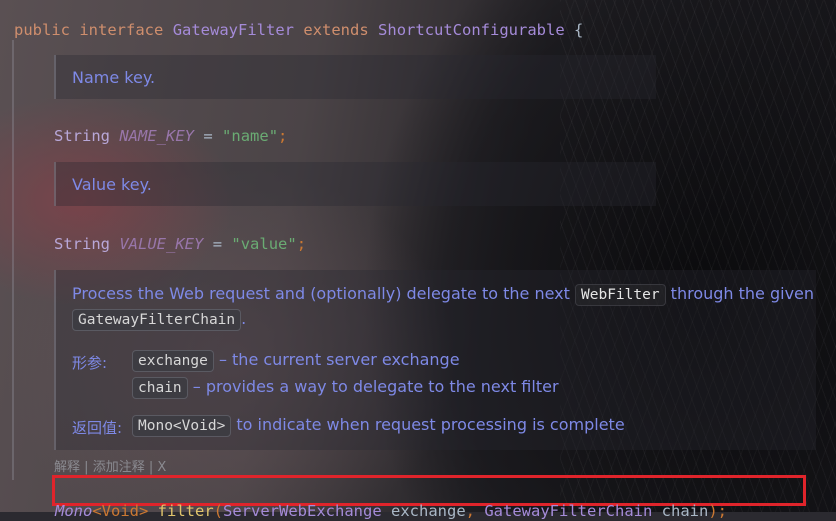 The width and height of the screenshot is (836, 521). What do you see at coordinates (160, 388) in the screenshot?
I see `param-name-chain: chain` at bounding box center [160, 388].